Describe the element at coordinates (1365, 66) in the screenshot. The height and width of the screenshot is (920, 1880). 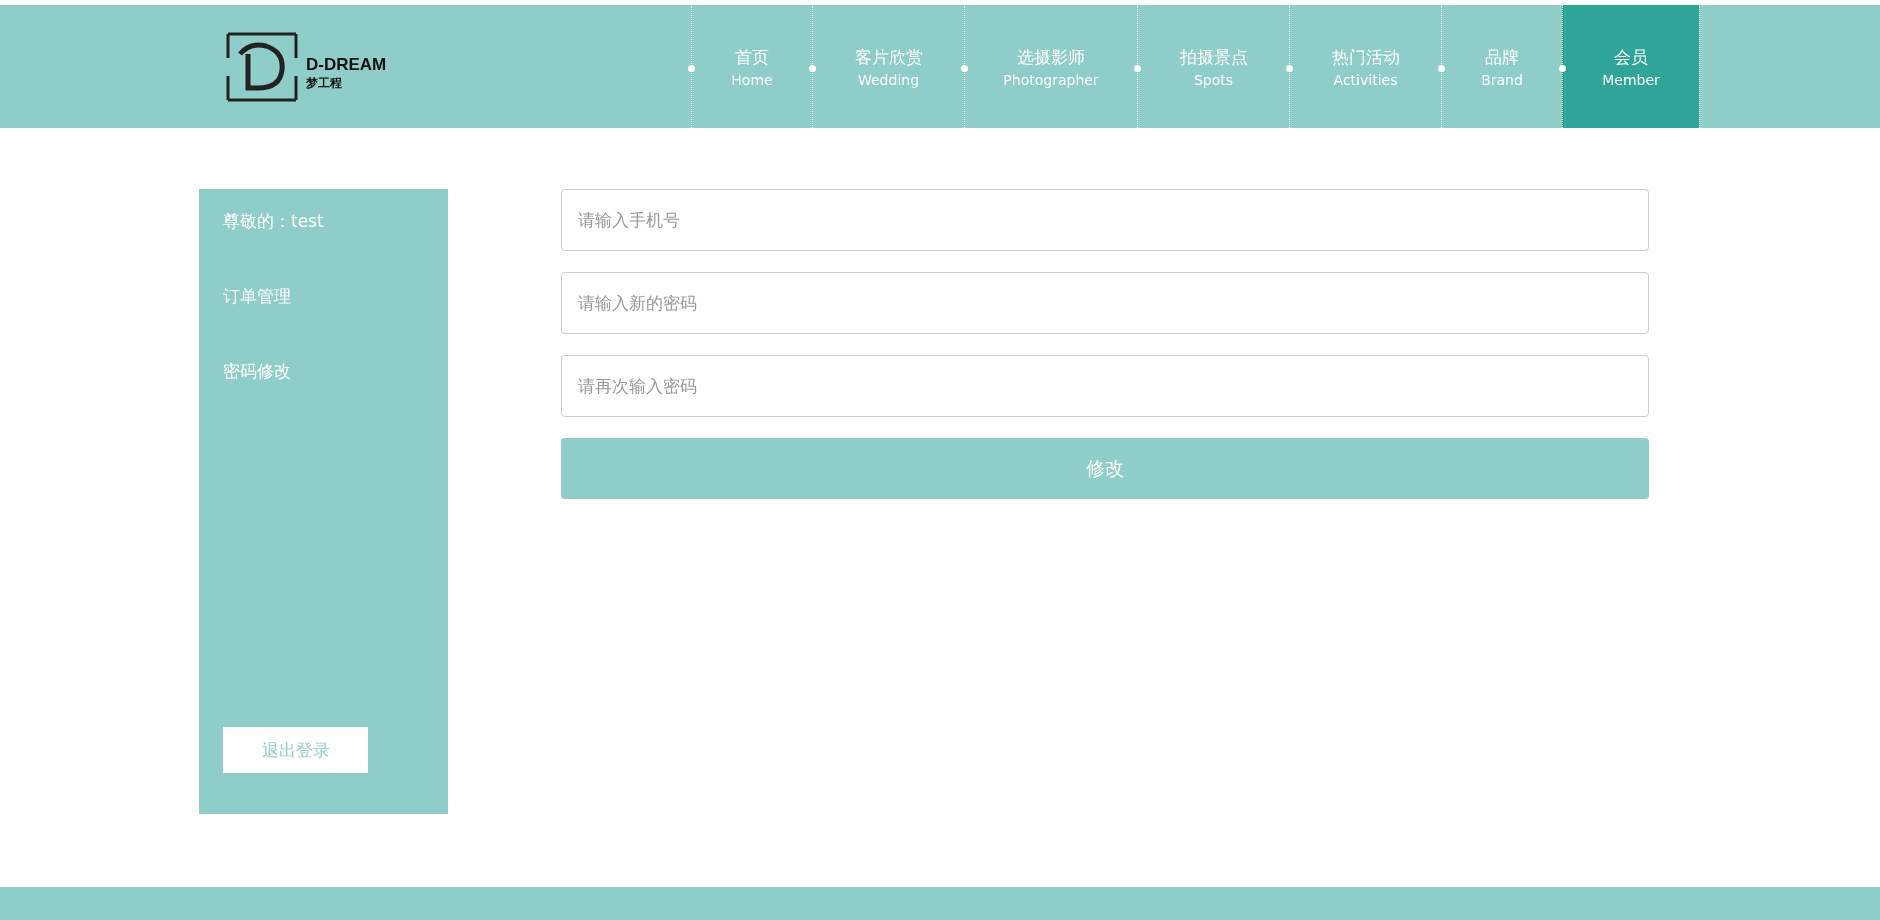
I see `nav-tab: 热门活动 Activities` at that location.